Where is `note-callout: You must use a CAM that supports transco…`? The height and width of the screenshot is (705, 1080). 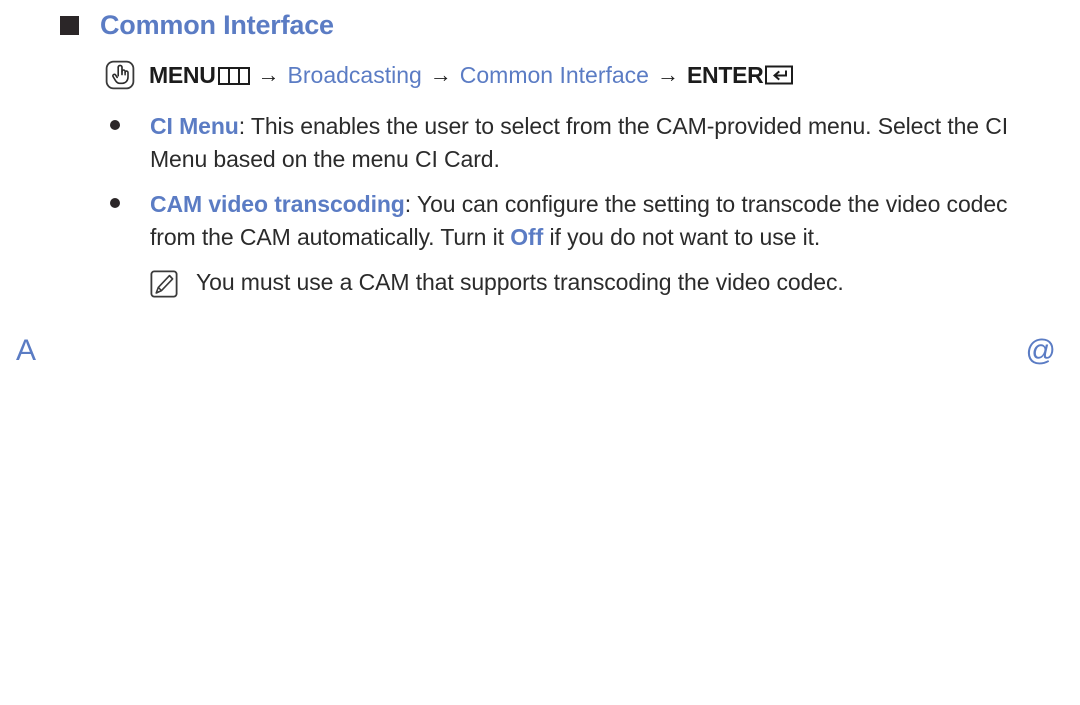
note-callout: You must use a CAM that supports transco… is located at coordinates (595, 282).